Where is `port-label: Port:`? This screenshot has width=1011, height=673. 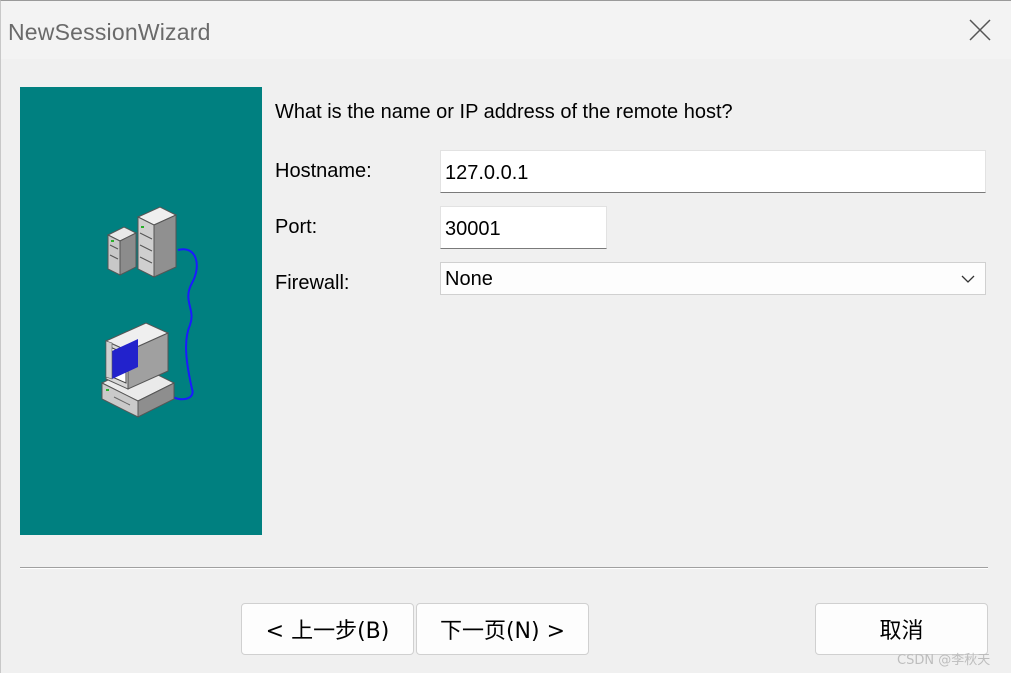 port-label: Port: is located at coordinates (296, 227).